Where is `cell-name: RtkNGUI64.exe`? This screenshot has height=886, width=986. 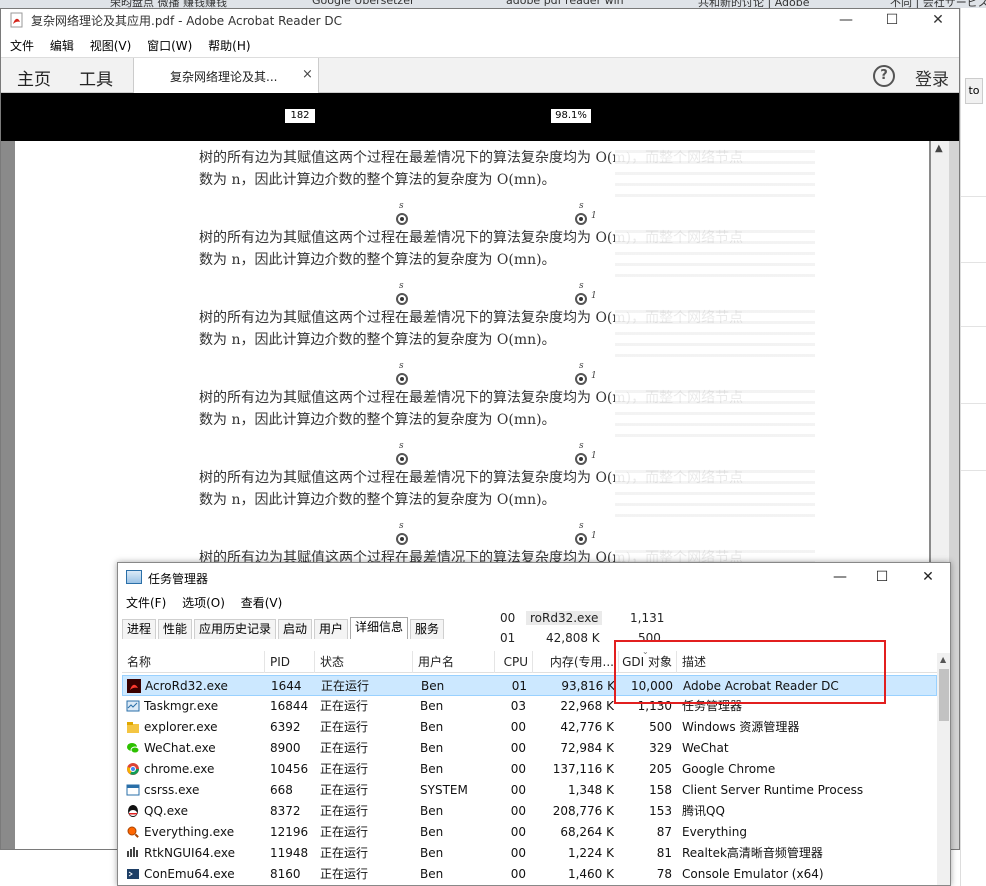
cell-name: RtkNGUI64.exe is located at coordinates (189, 853).